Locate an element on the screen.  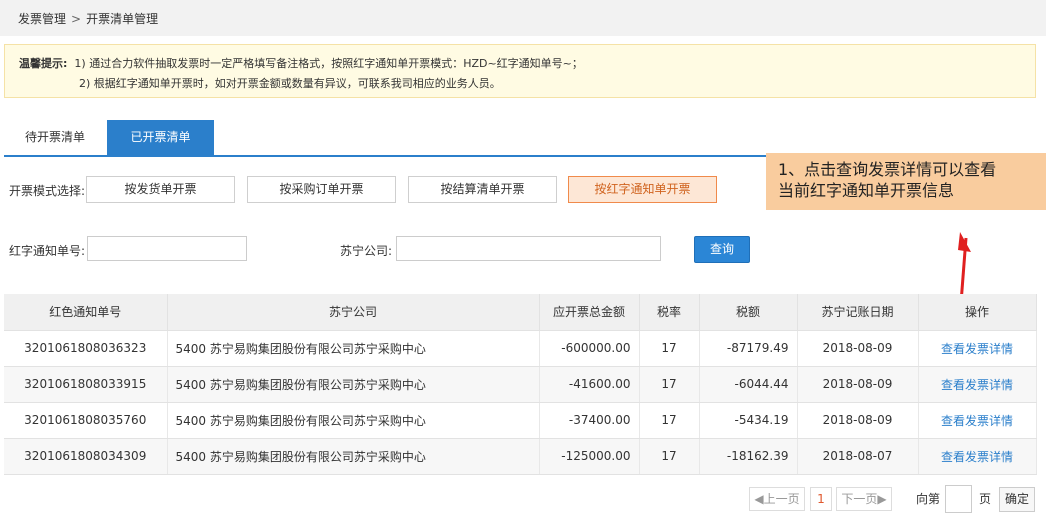
goto-confirm-button: 确定 is located at coordinates (1017, 499).